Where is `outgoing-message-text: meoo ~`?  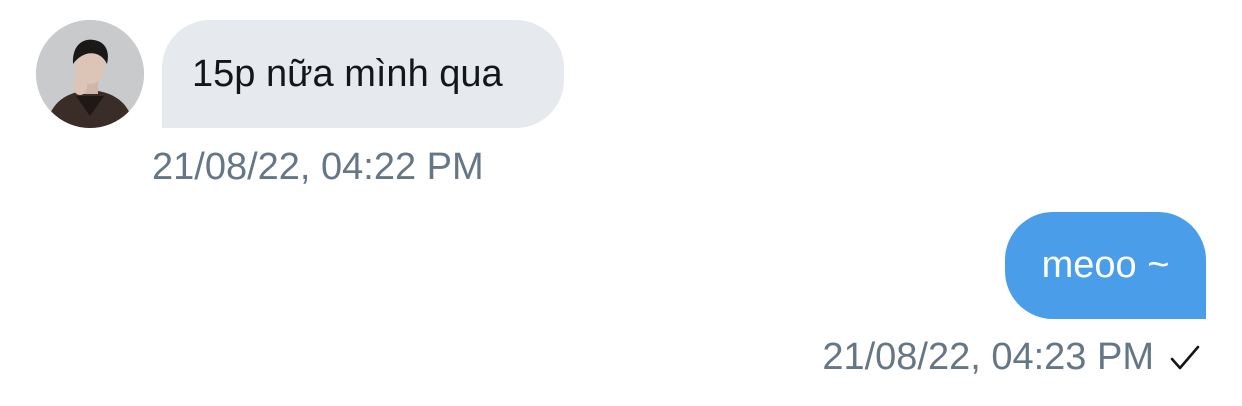
outgoing-message-text: meoo ~ is located at coordinates (1105, 265).